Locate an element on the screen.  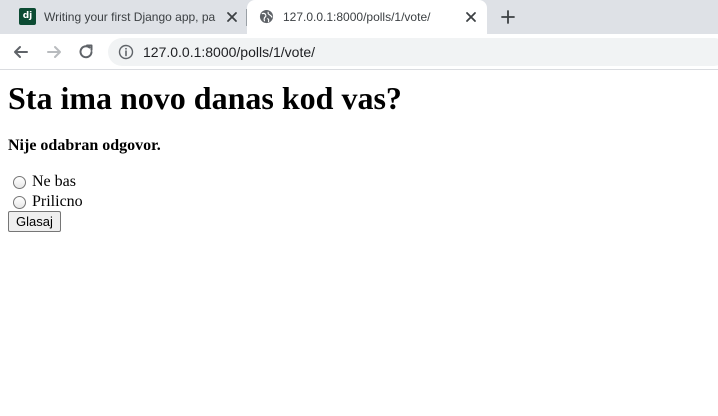
info-icon is located at coordinates (126, 52).